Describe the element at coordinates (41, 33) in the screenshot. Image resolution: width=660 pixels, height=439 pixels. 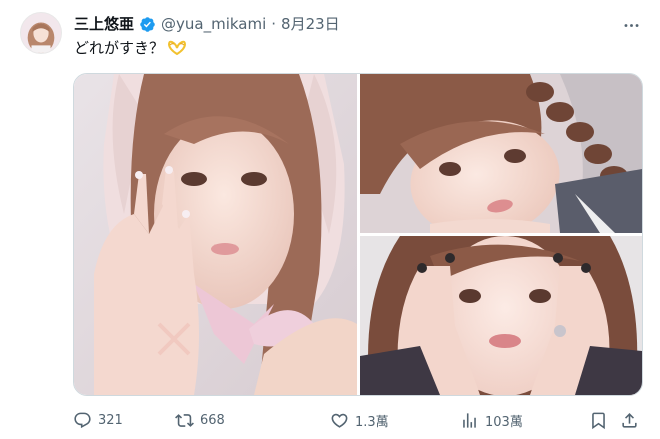
I see `avatar` at that location.